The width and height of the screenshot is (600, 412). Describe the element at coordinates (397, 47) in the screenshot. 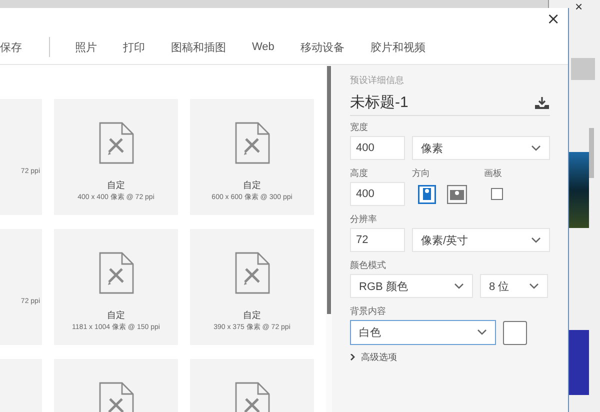

I see `tab: 胶片和视频` at that location.